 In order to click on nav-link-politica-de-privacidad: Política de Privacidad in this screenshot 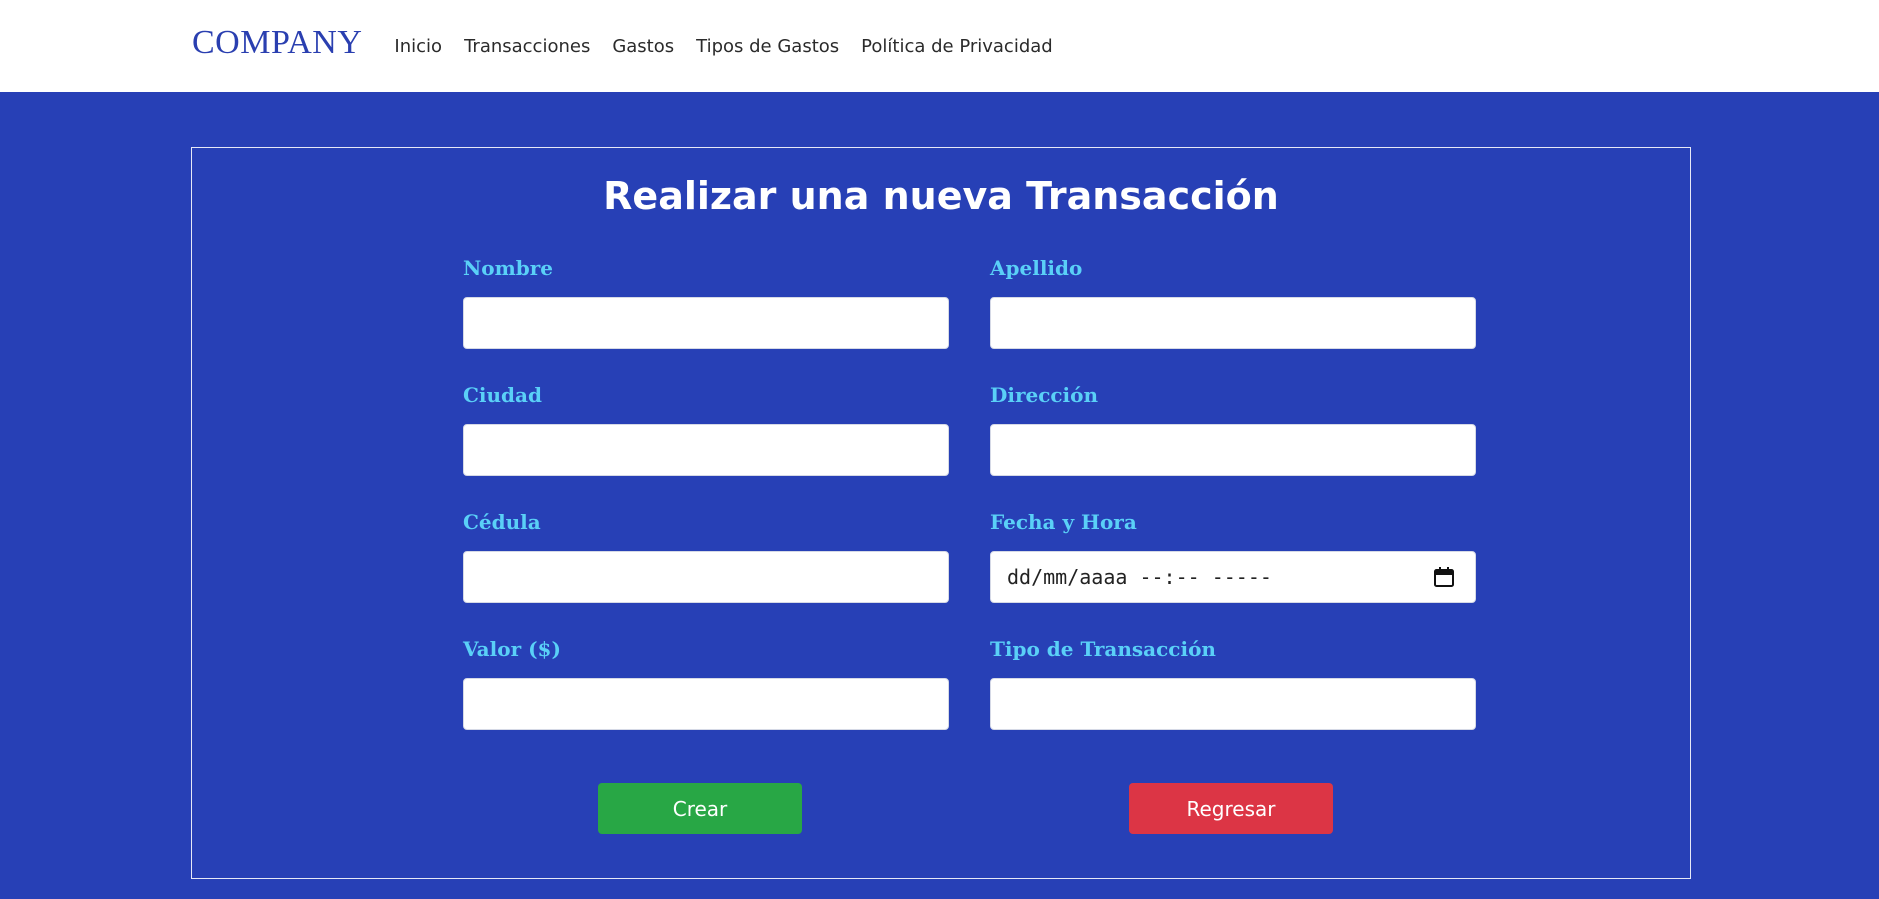, I will do `click(957, 46)`.